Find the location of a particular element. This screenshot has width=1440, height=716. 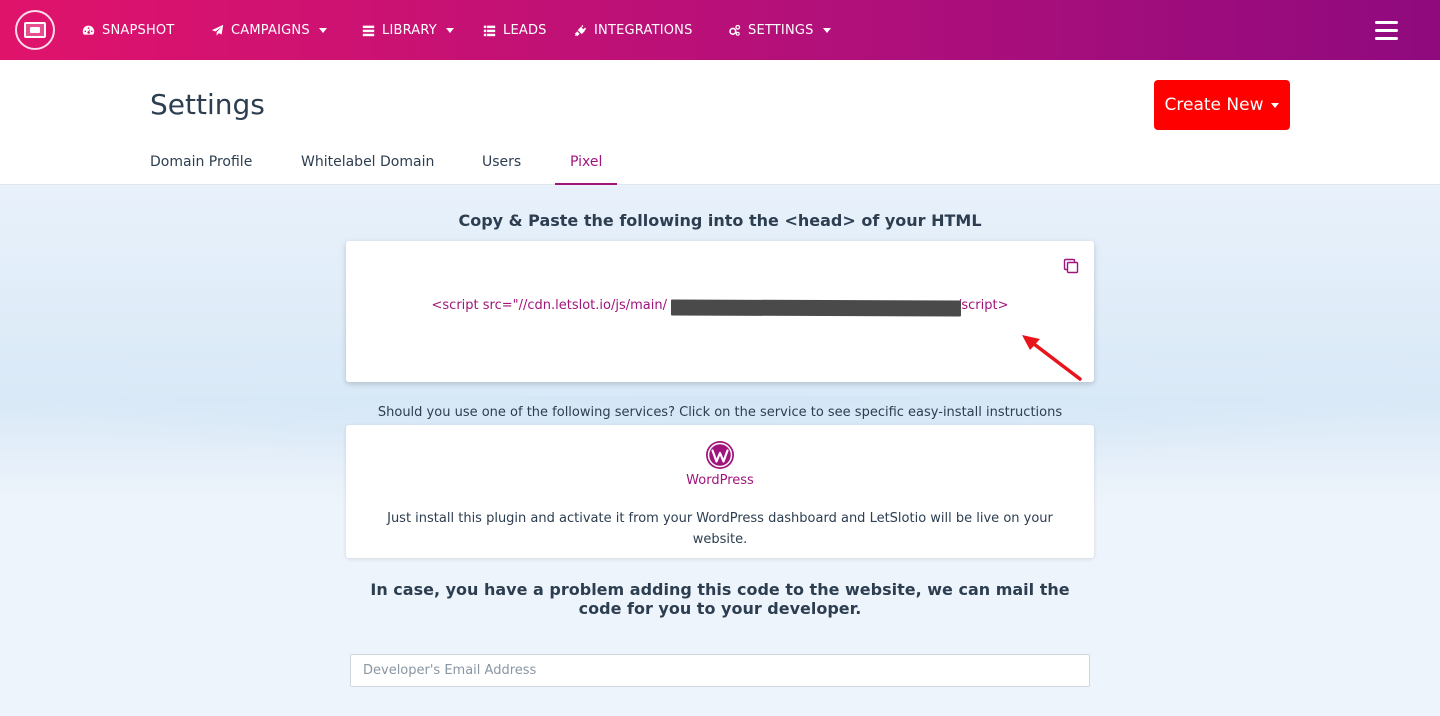

nav-leads: LEADS is located at coordinates (515, 30).